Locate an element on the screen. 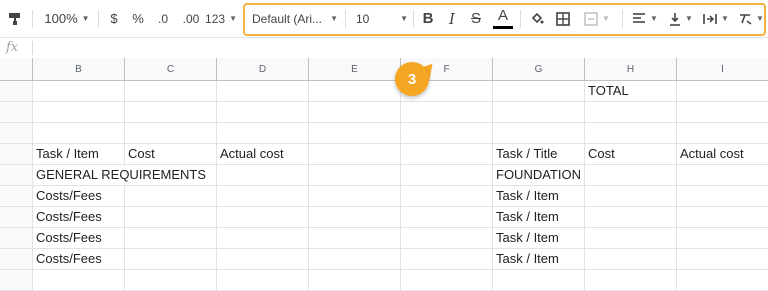  cell-c4: Cost is located at coordinates (171, 154).